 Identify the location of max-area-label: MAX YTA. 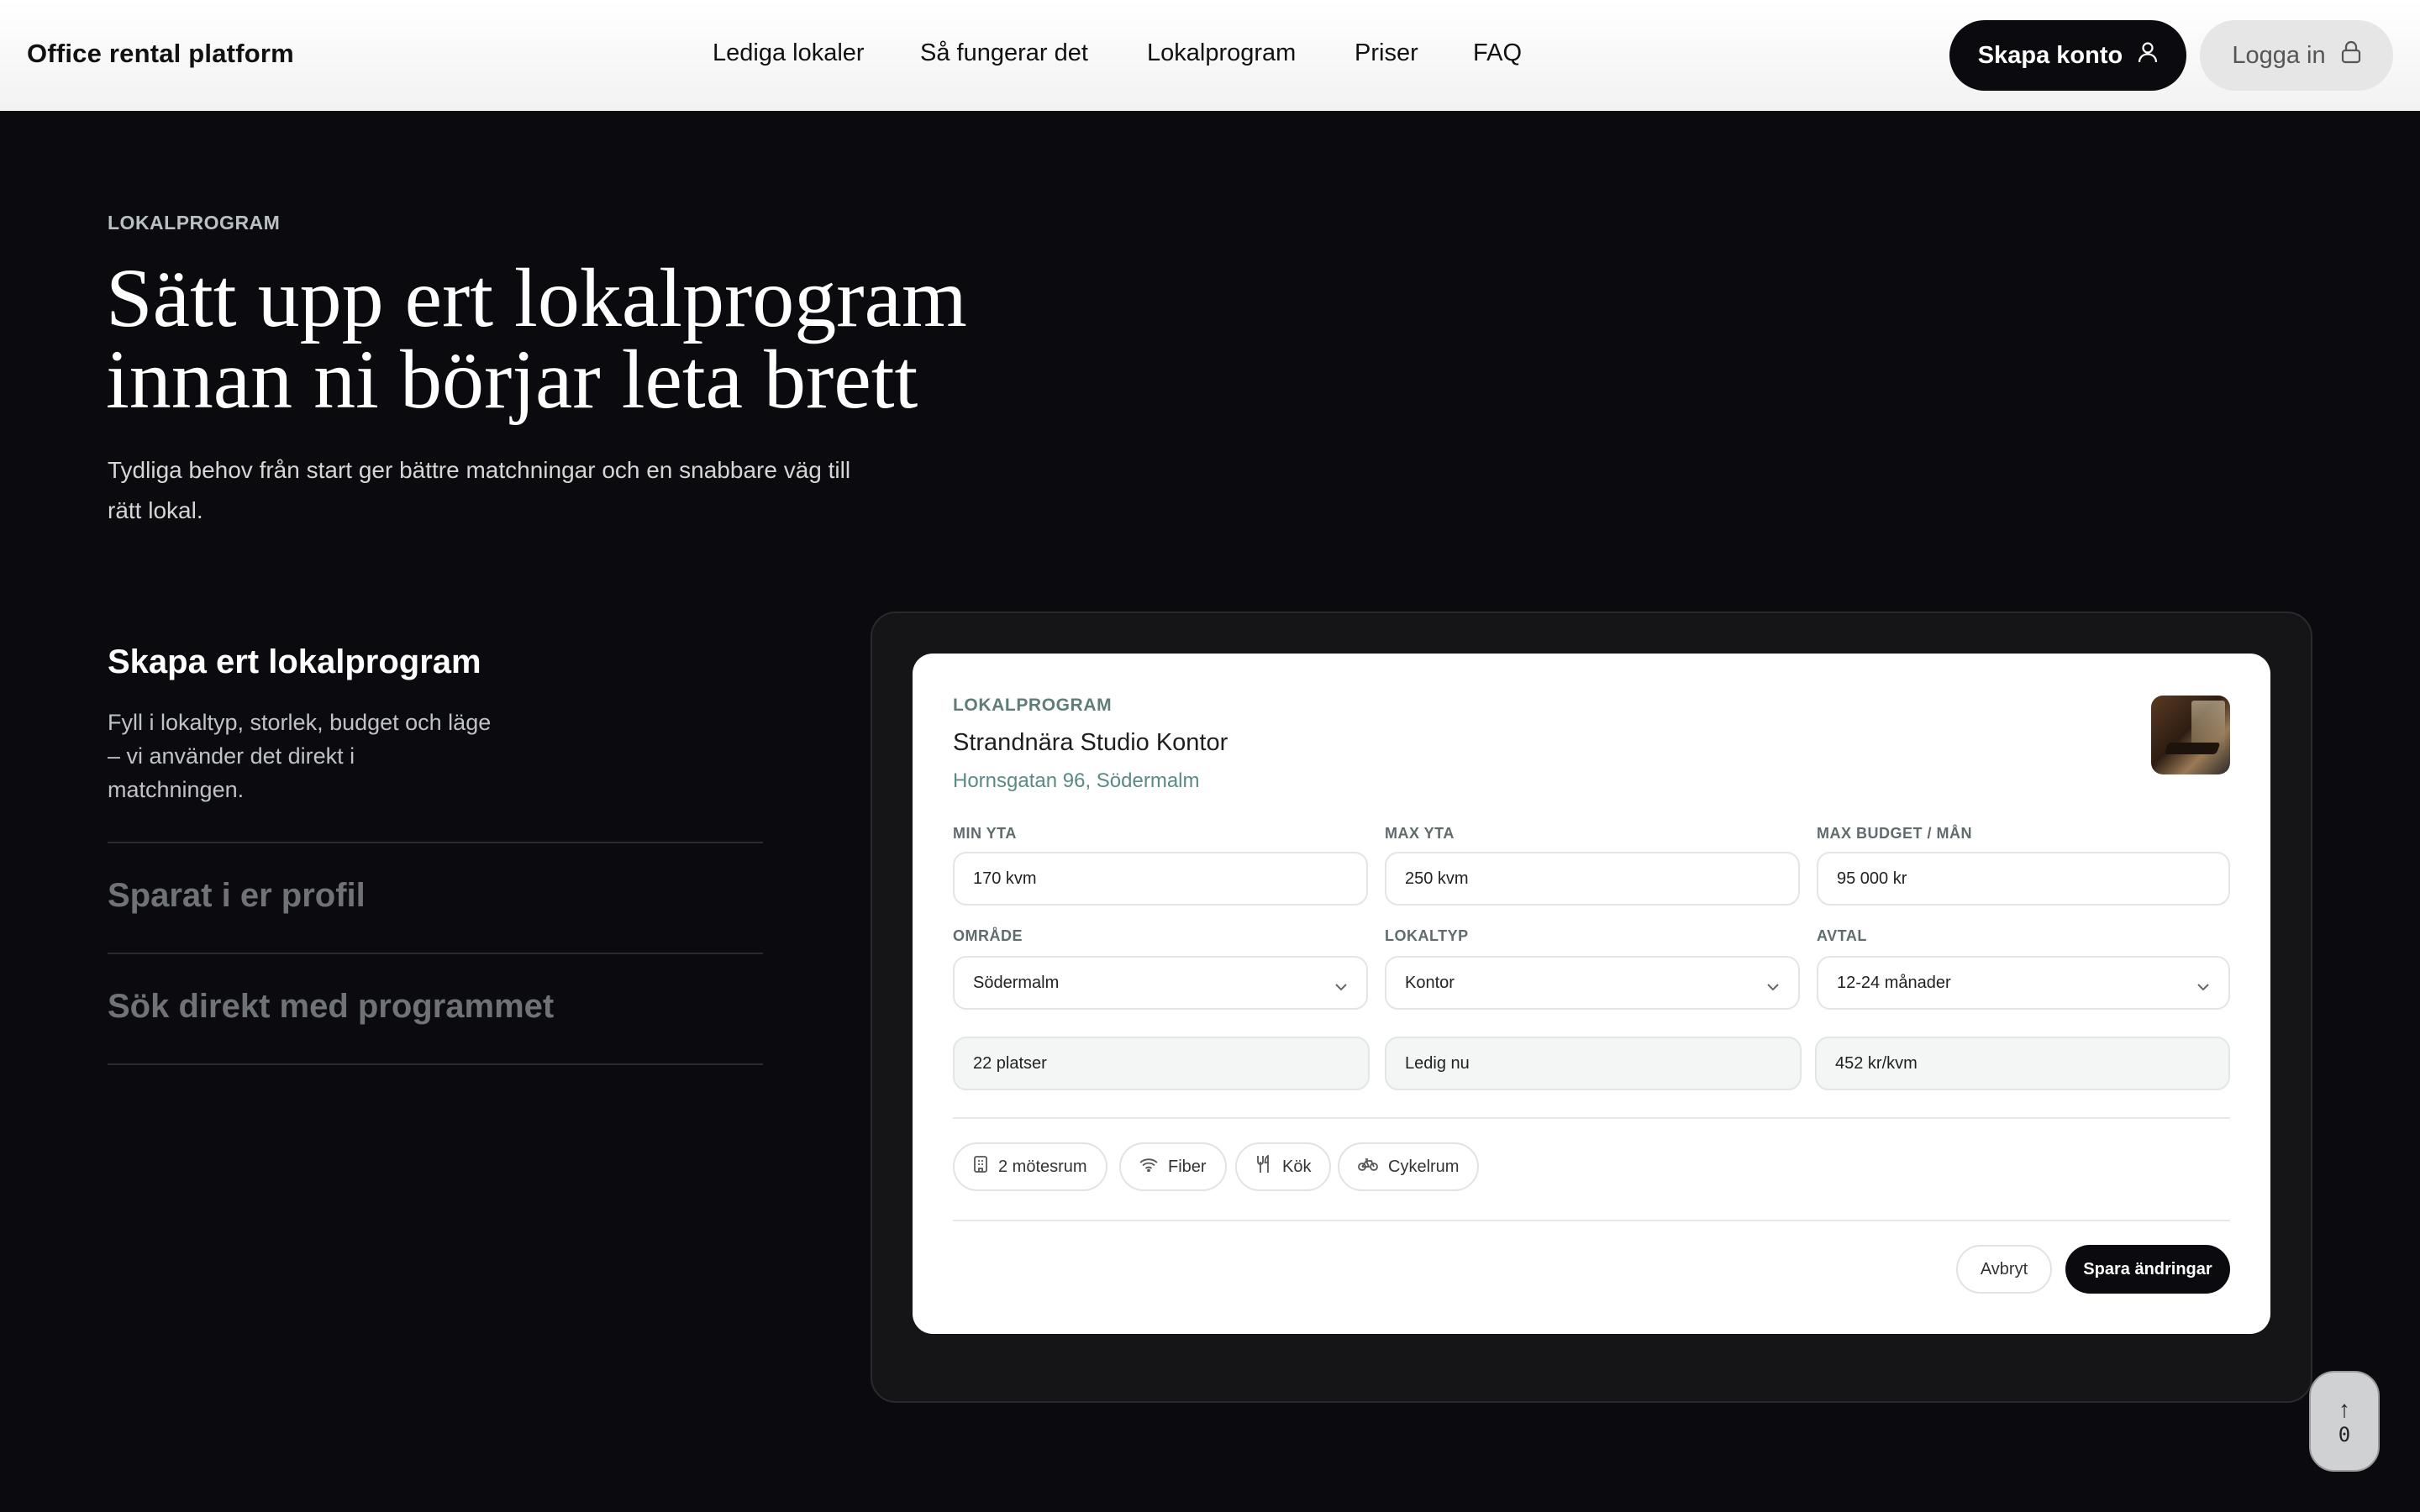
(1420, 833).